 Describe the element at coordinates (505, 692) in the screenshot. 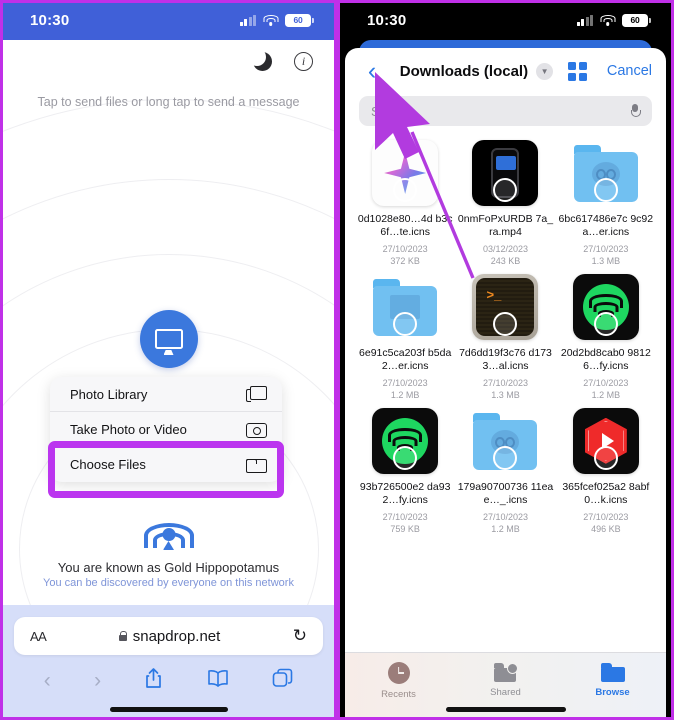

I see `tab-shared-label: Shared` at that location.